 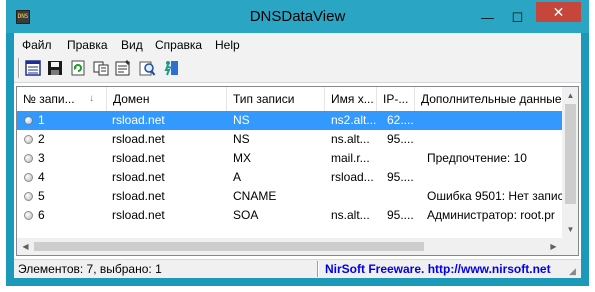 I want to click on cell-number: 6, so click(x=41, y=215).